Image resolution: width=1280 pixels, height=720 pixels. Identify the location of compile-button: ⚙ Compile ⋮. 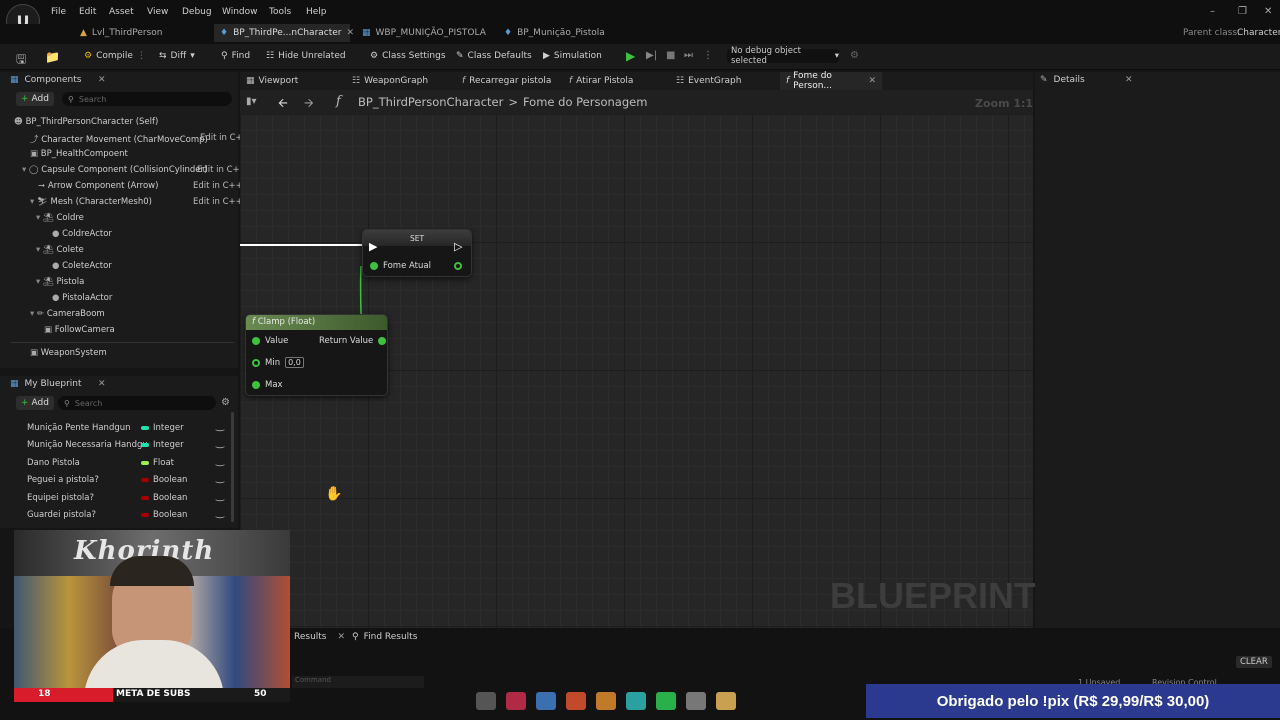
(115, 56).